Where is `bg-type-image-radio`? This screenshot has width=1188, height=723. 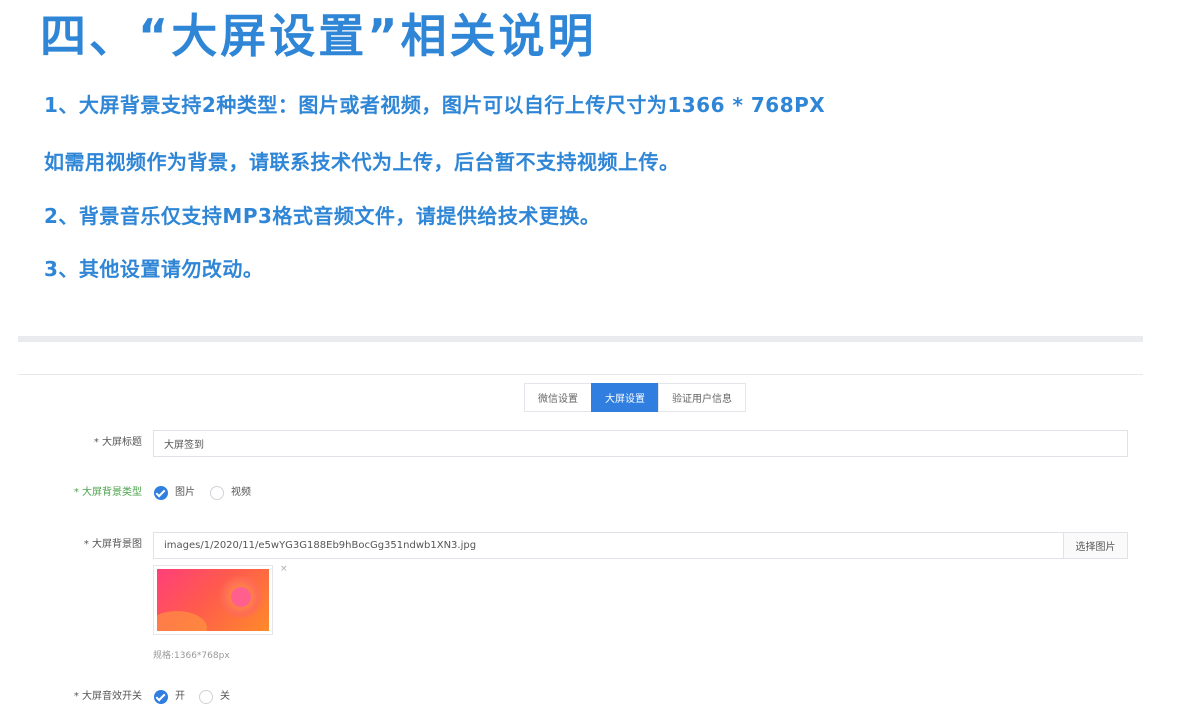
bg-type-image-radio is located at coordinates (161, 493).